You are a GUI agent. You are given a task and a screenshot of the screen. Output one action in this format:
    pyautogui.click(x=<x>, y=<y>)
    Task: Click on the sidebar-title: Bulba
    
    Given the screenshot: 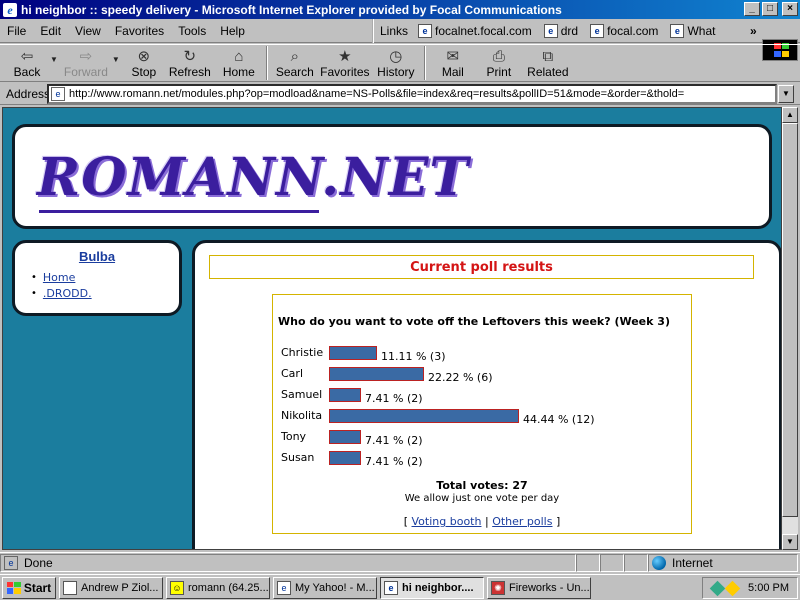 What is the action you would take?
    pyautogui.click(x=97, y=256)
    